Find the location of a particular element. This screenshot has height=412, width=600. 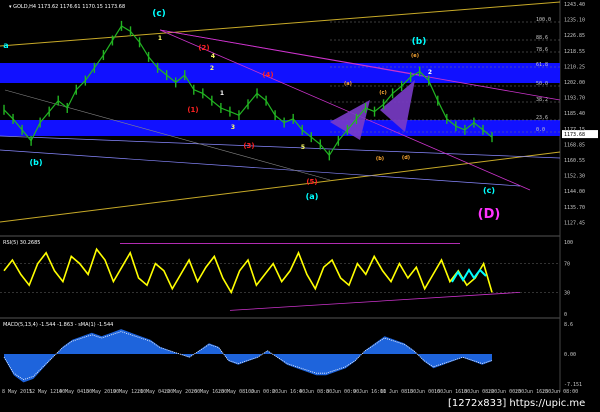

rsi-tick-label: 0 is located at coordinates (565, 315).